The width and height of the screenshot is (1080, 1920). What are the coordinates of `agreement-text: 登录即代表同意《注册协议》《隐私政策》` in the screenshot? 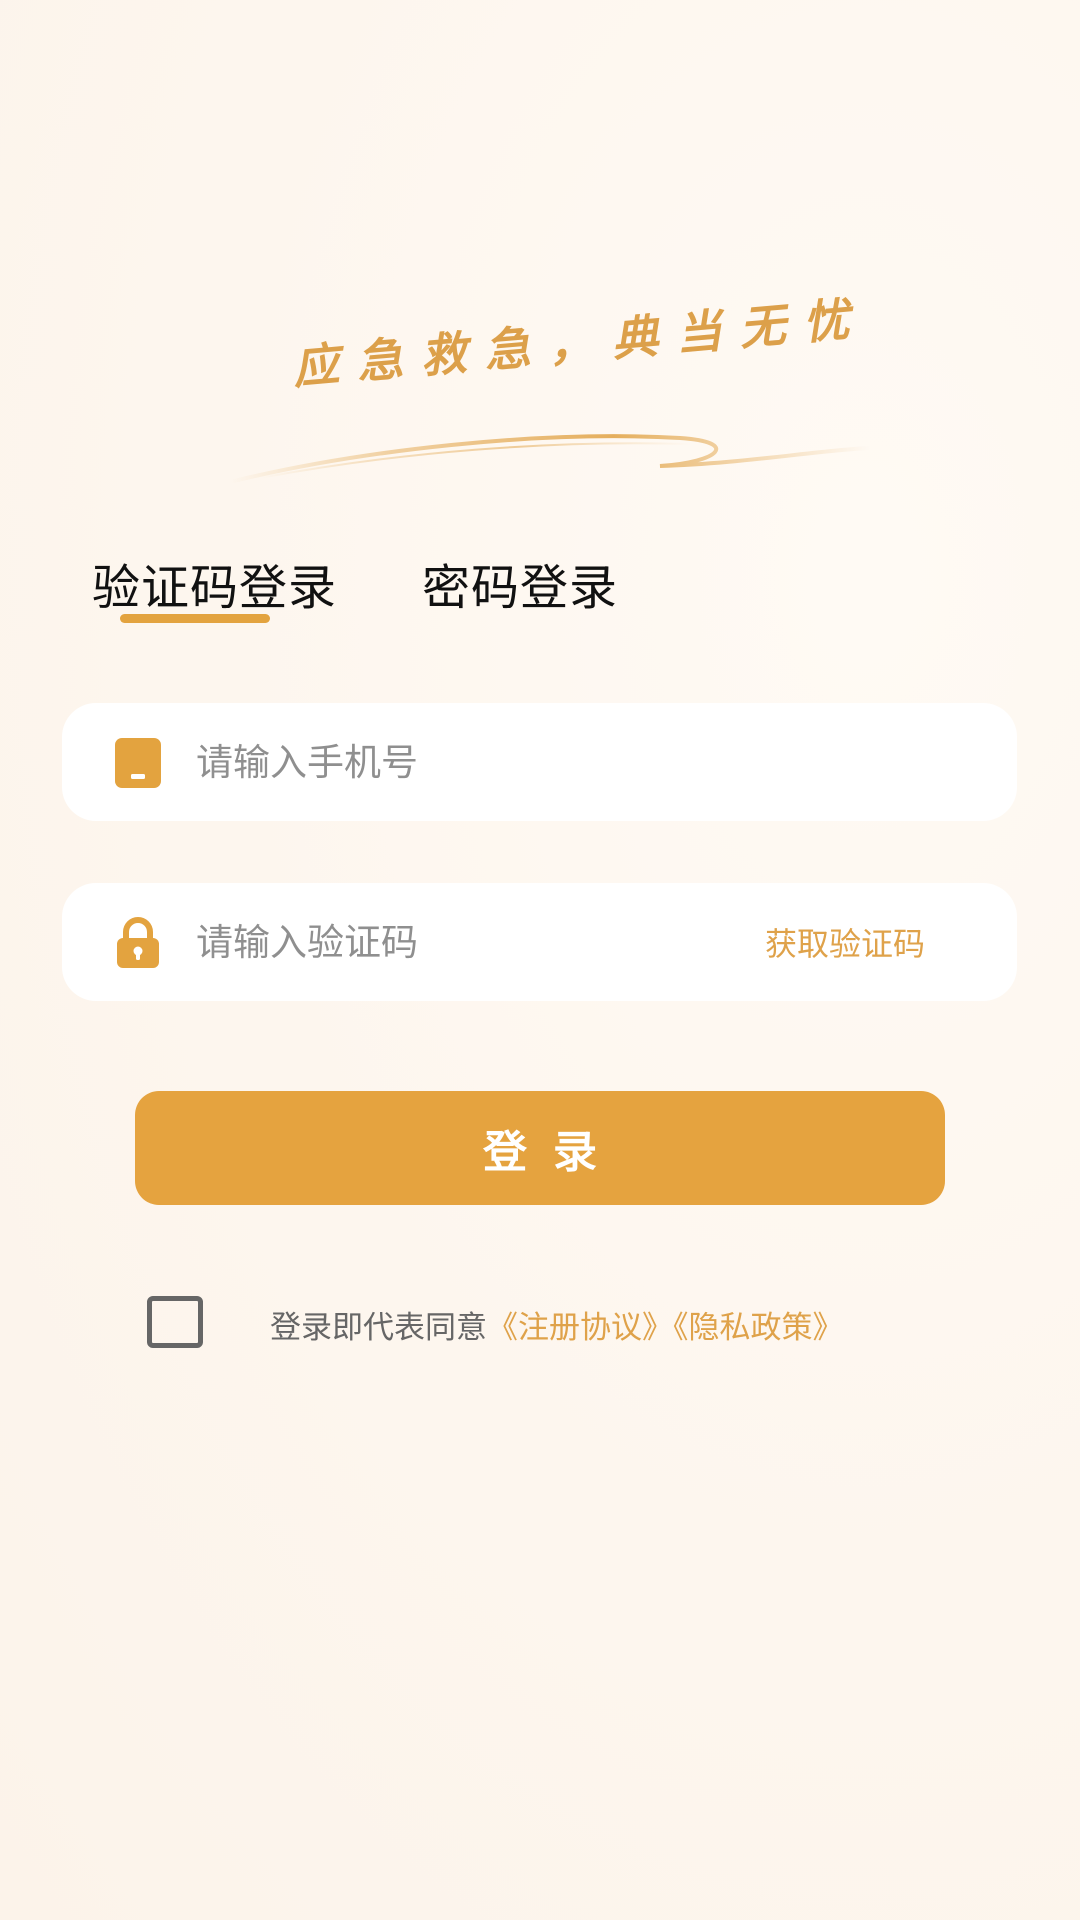 It's located at (557, 1324).